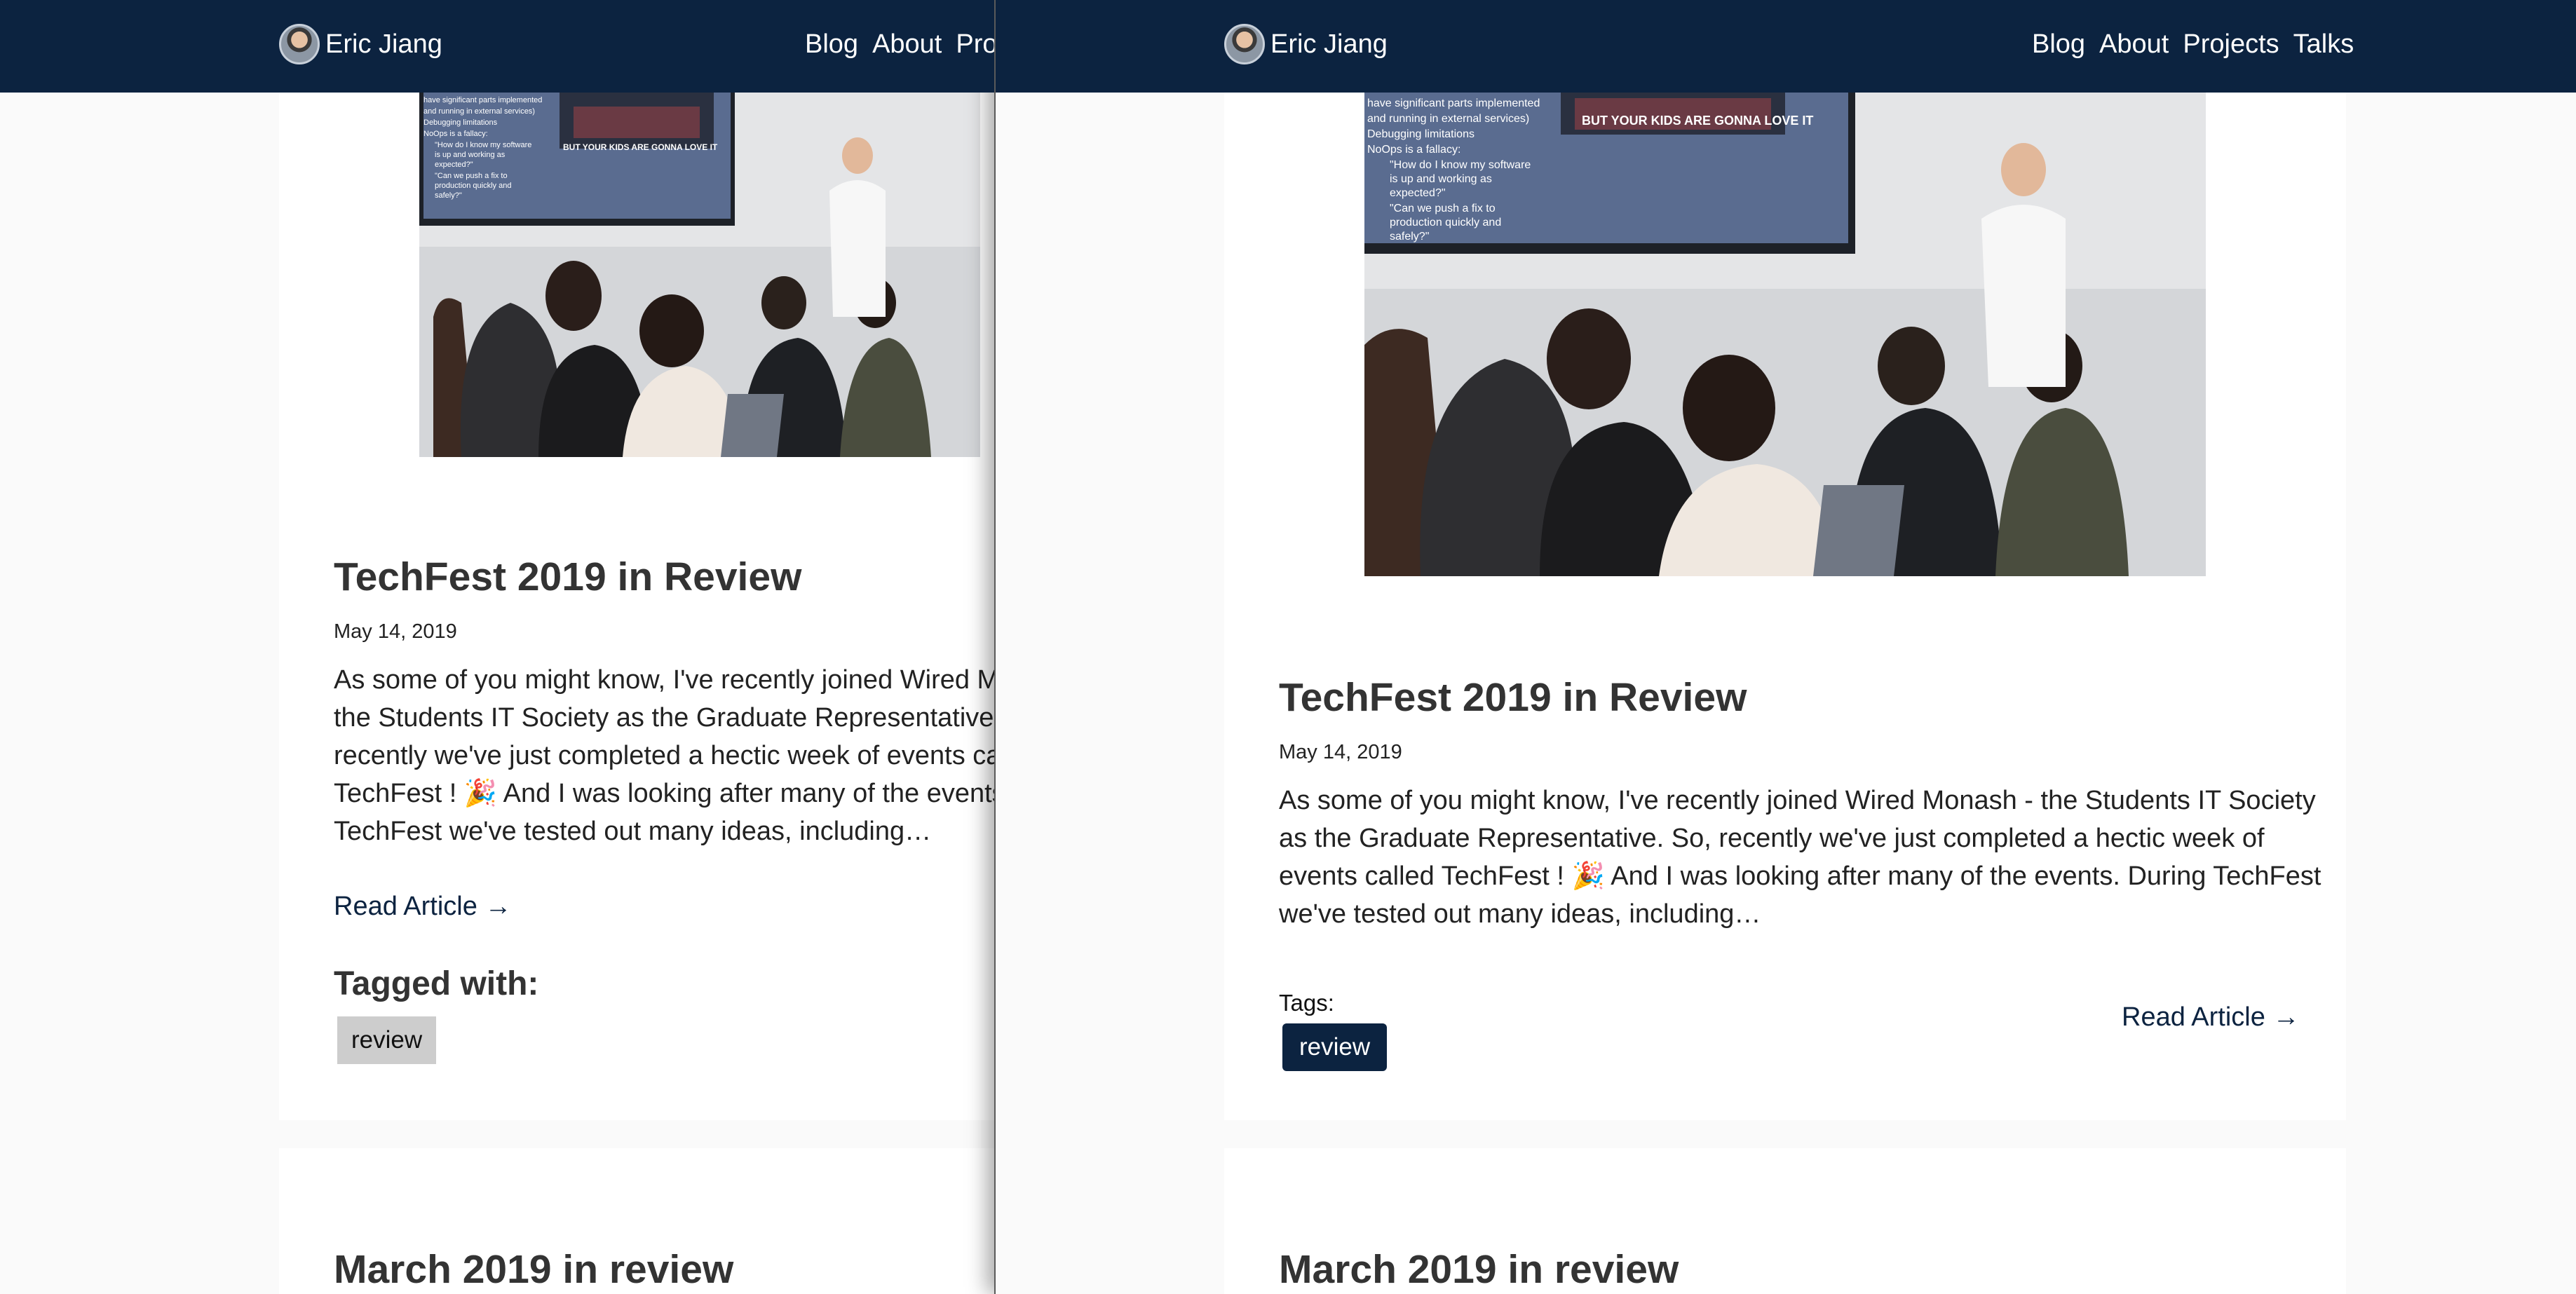 The width and height of the screenshot is (2576, 1294). I want to click on tagged-with-heading: Tagged with:, so click(436, 984).